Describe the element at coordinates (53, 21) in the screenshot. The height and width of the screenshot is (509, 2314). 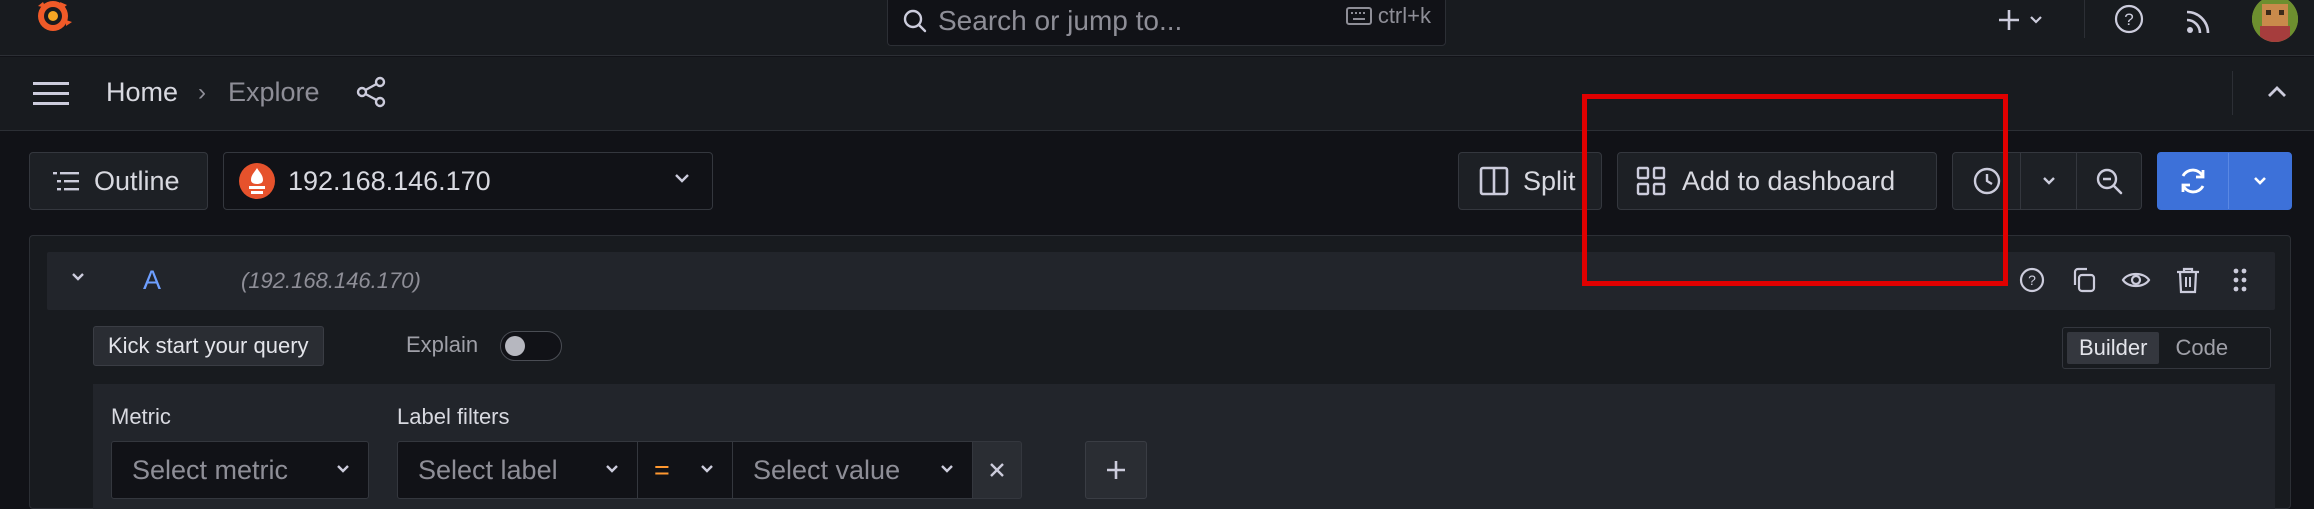
I see `grafana-logo-icon` at that location.